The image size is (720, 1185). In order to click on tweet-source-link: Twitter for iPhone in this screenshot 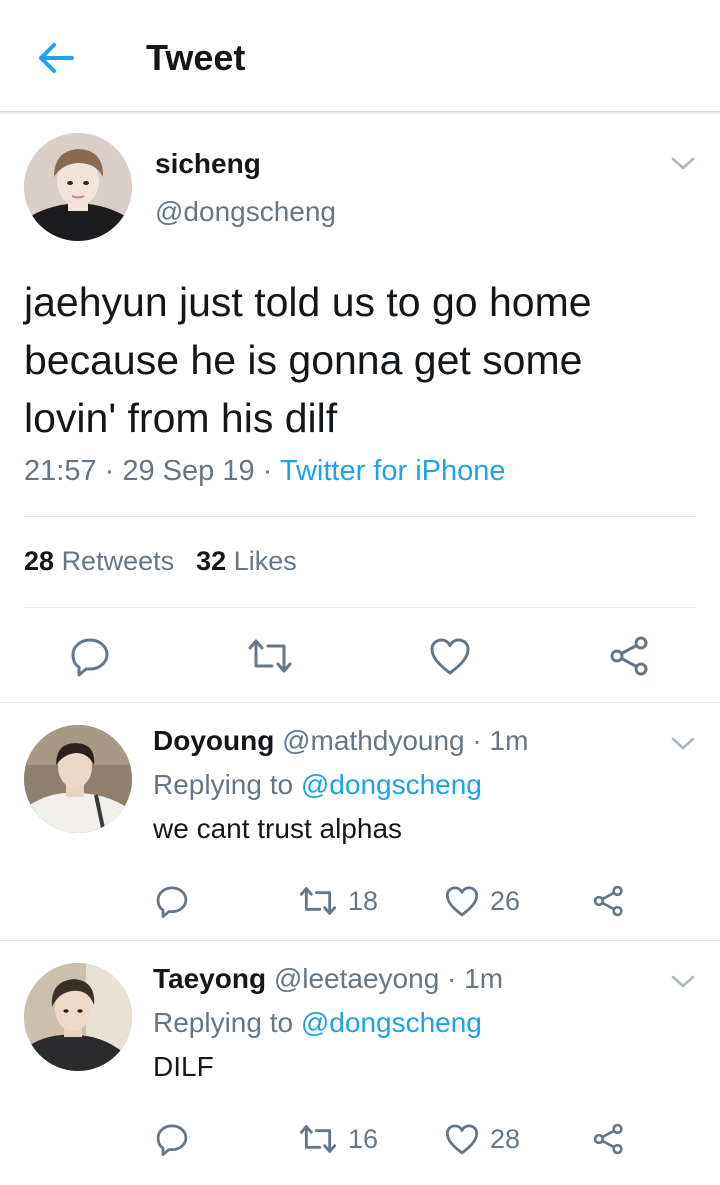, I will do `click(393, 471)`.